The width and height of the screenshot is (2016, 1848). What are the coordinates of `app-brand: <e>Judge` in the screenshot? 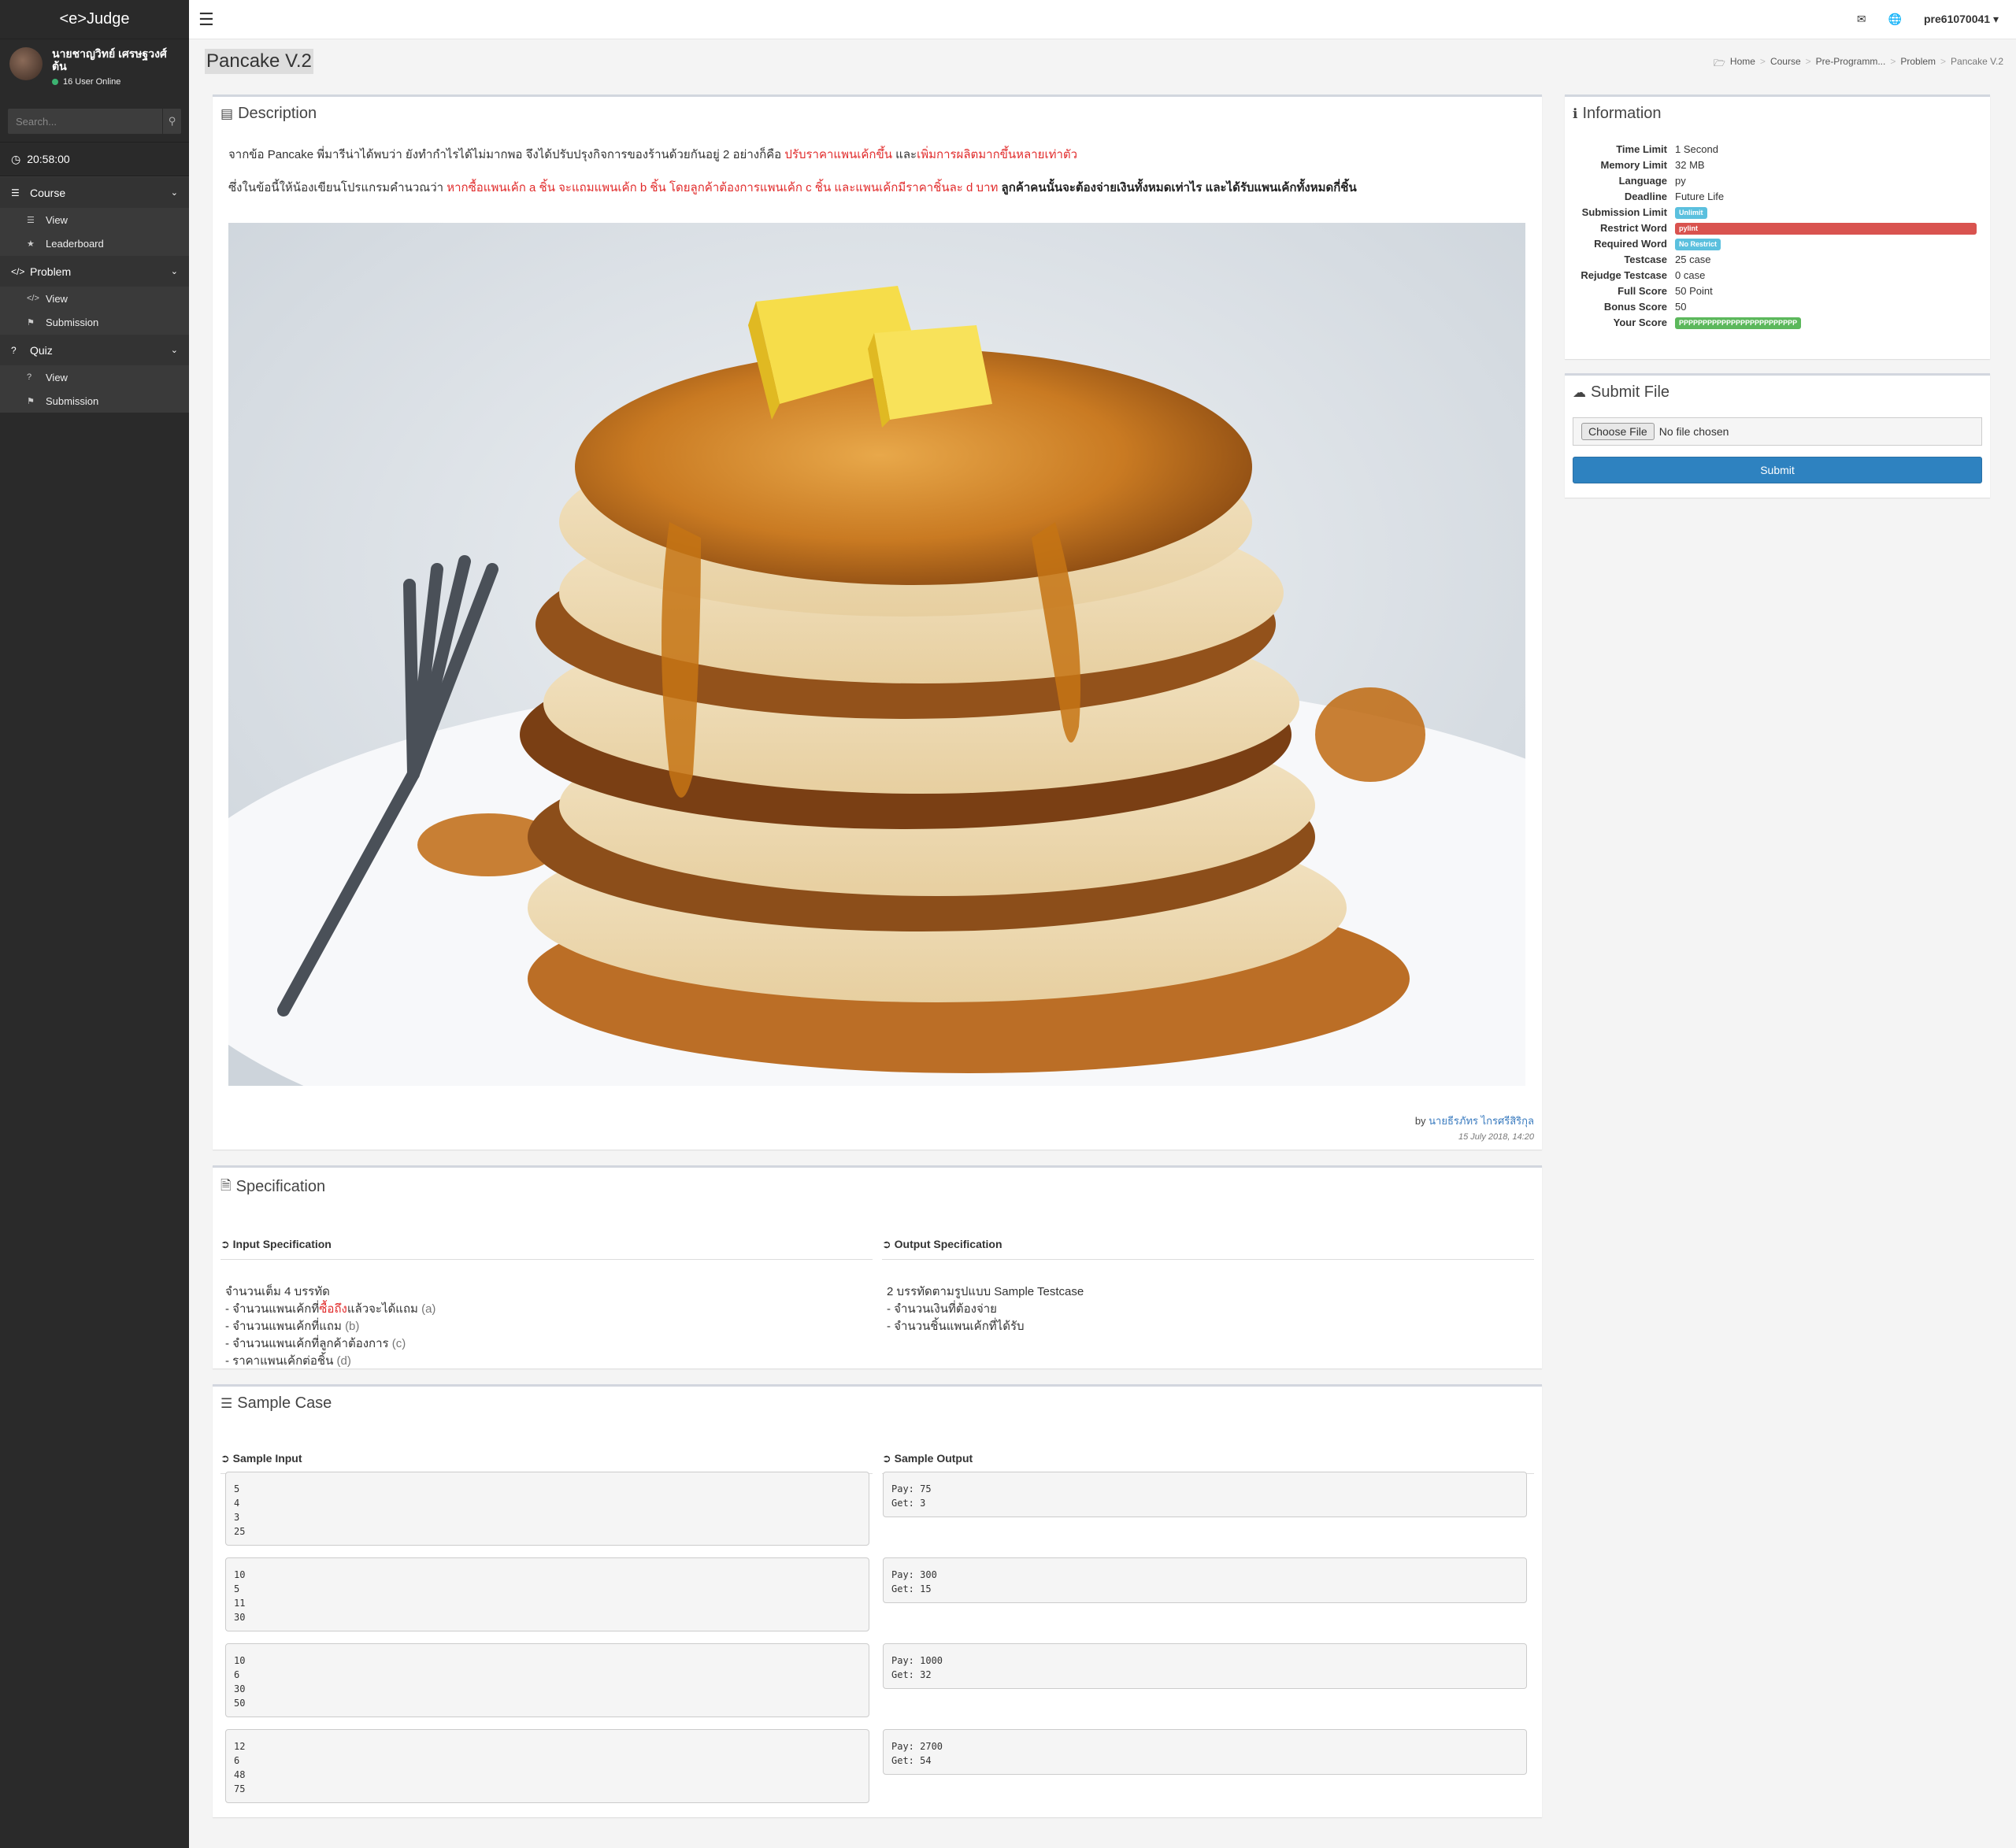 It's located at (94, 19).